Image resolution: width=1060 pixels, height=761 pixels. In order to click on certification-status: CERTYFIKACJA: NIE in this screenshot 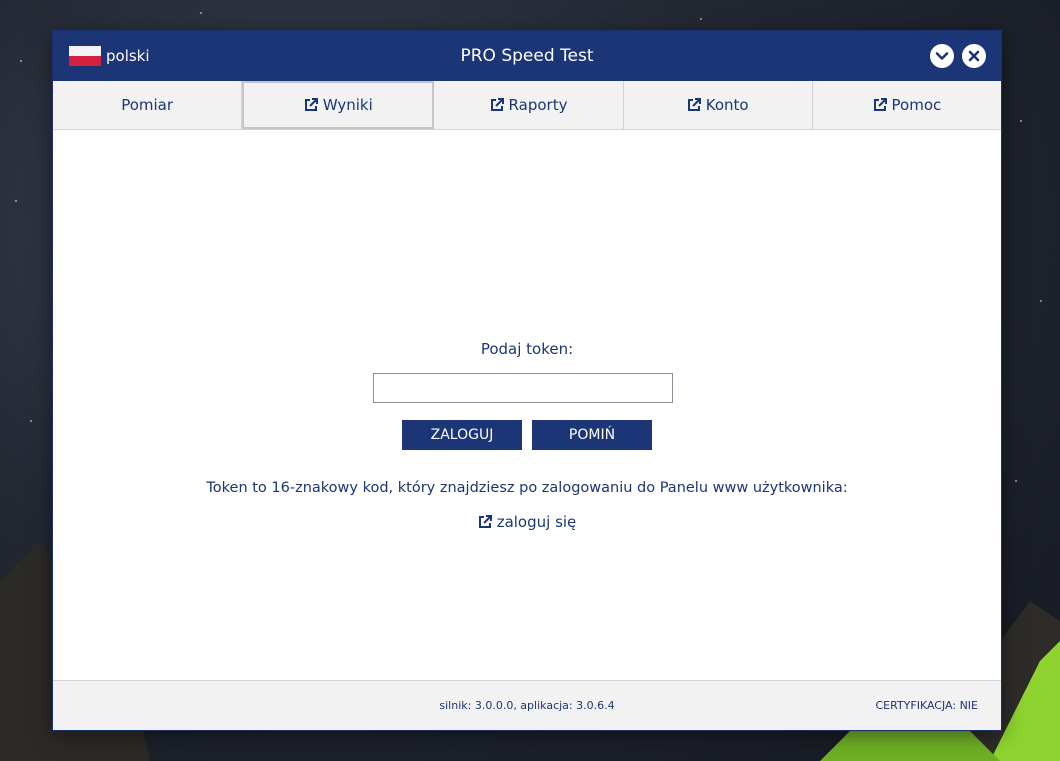, I will do `click(926, 705)`.